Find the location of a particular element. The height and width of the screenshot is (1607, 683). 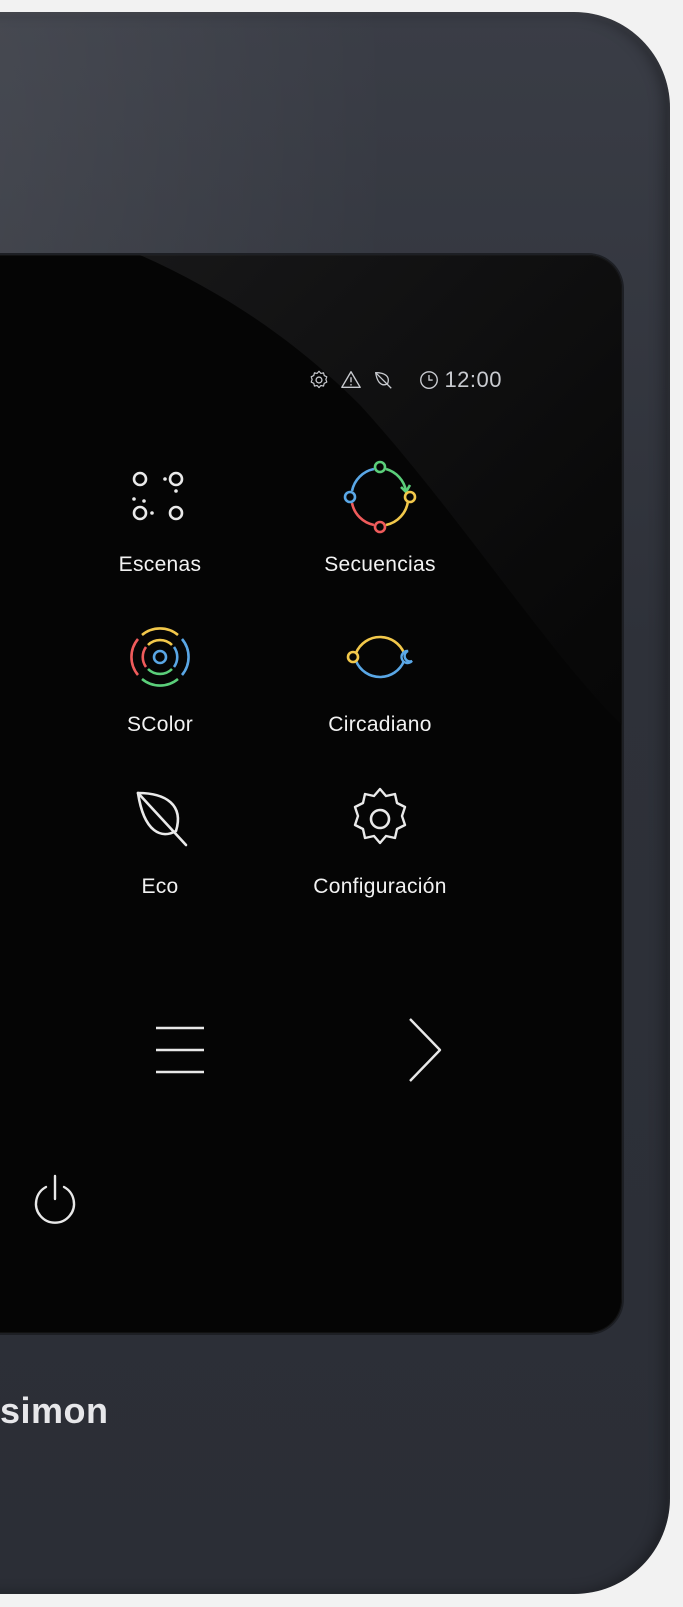

warning-triangle-icon is located at coordinates (351, 380).